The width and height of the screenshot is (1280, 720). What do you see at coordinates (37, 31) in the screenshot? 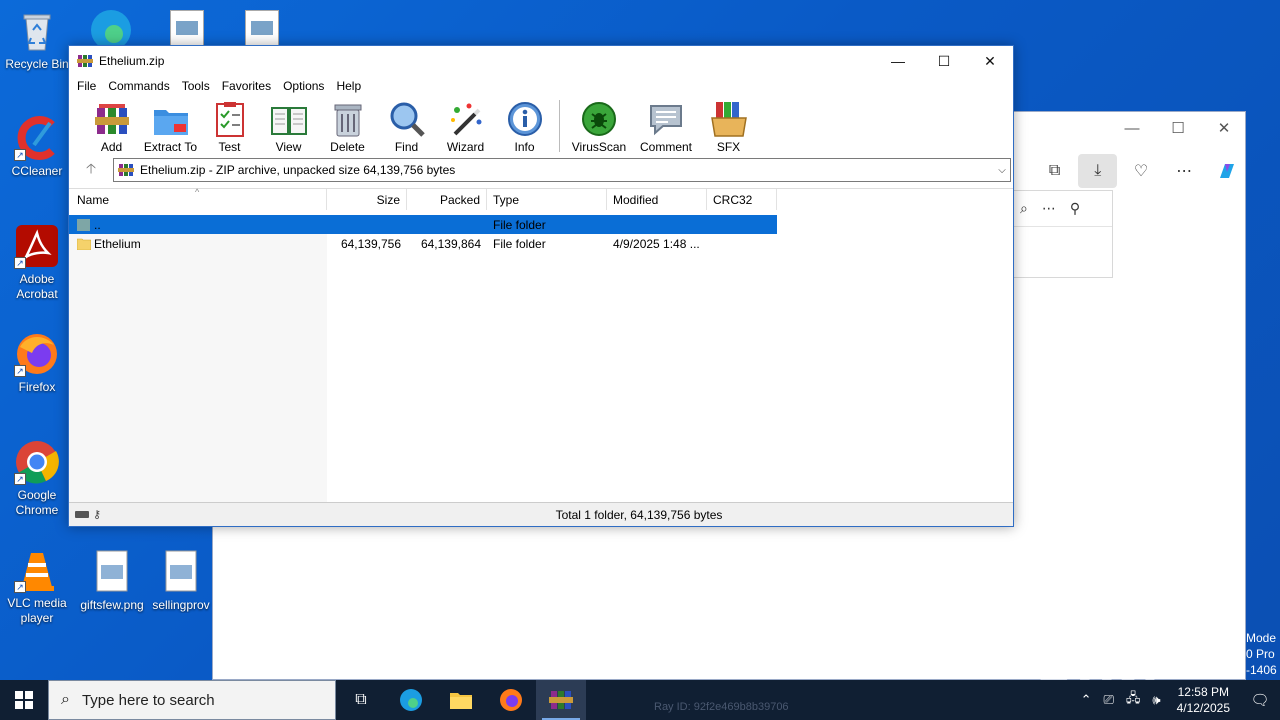
I see `recycle-bin-icon` at bounding box center [37, 31].